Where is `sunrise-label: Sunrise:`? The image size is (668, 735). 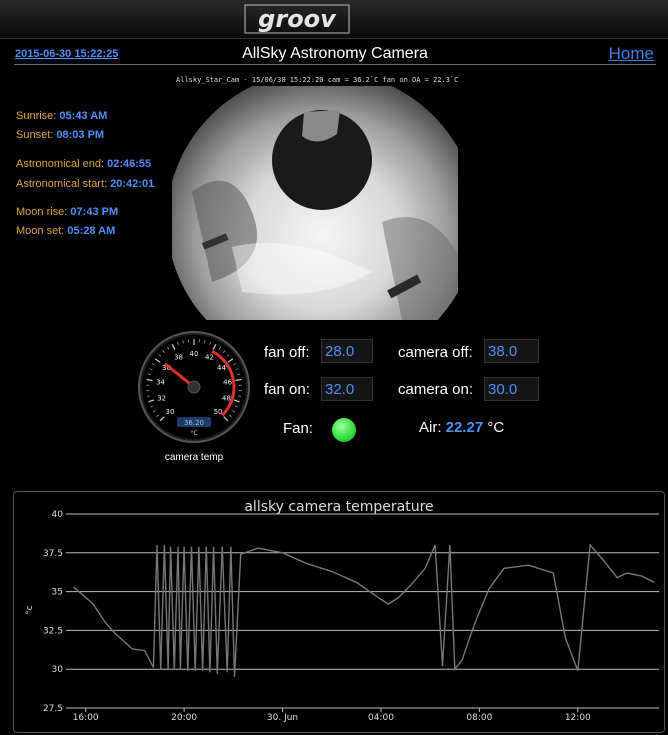 sunrise-label: Sunrise: is located at coordinates (36, 116).